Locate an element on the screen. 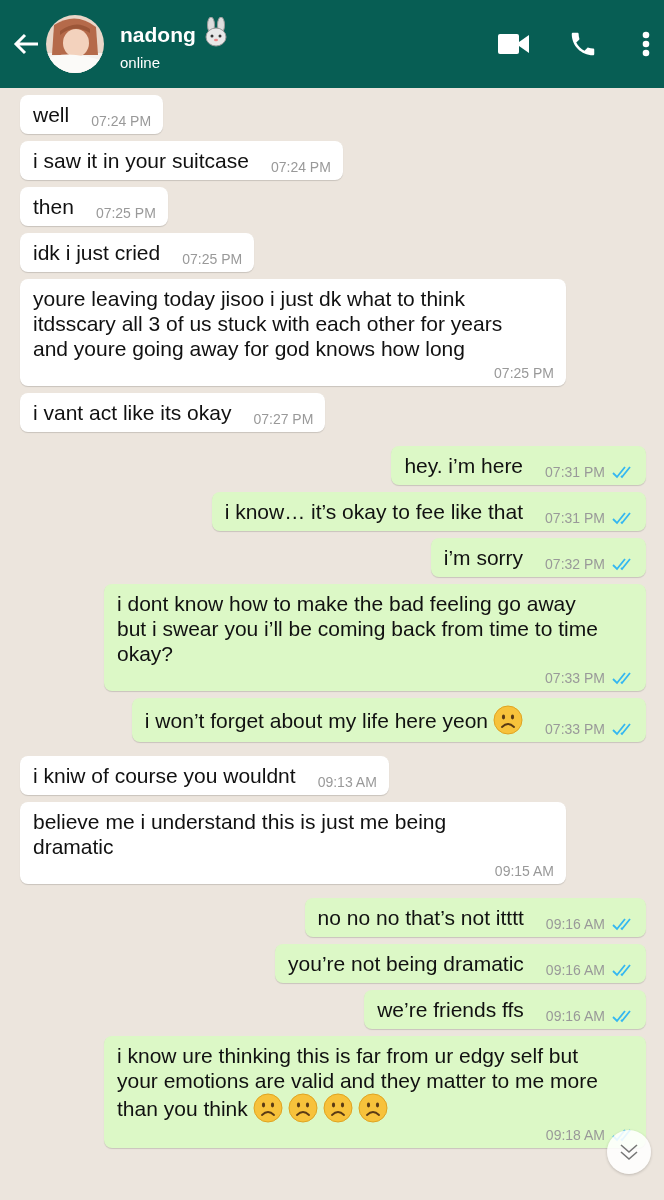  message-bubble: i saw it in your suitcase 07:24 PM is located at coordinates (181, 160).